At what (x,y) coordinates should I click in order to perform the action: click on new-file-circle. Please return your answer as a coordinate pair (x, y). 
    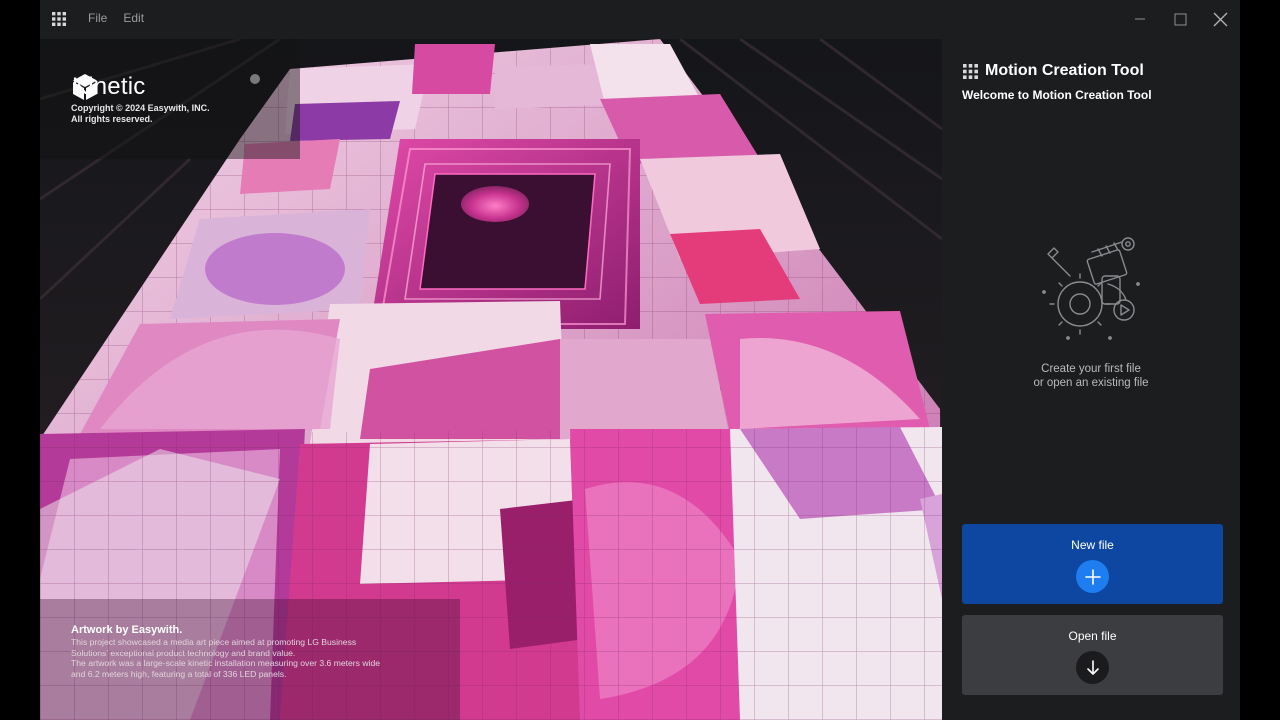
    Looking at the image, I should click on (1092, 576).